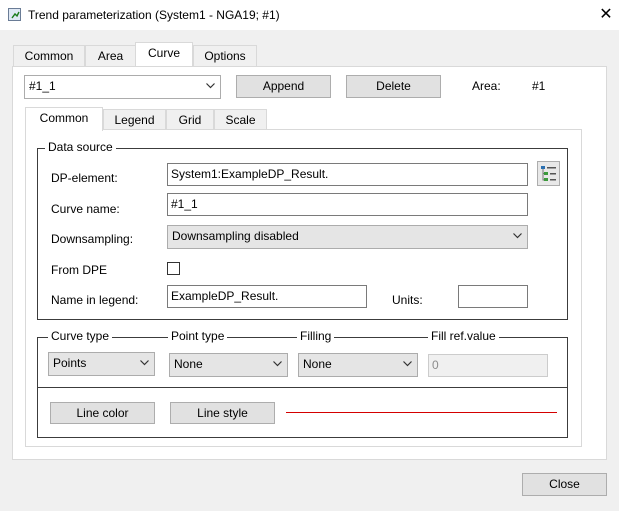 This screenshot has height=511, width=619. Describe the element at coordinates (92, 239) in the screenshot. I see `downsampling-label: Downsampling:` at that location.